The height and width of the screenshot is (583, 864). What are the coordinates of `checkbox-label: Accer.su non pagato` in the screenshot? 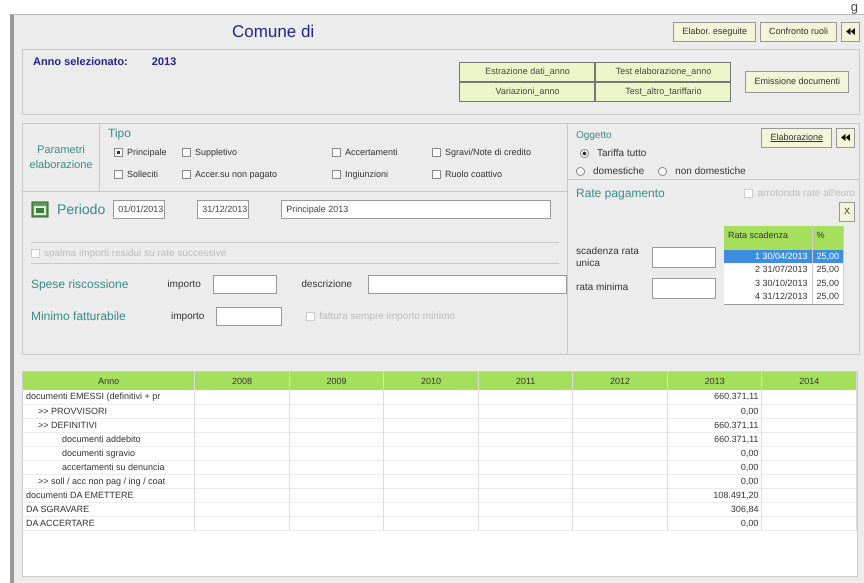 It's located at (236, 174).